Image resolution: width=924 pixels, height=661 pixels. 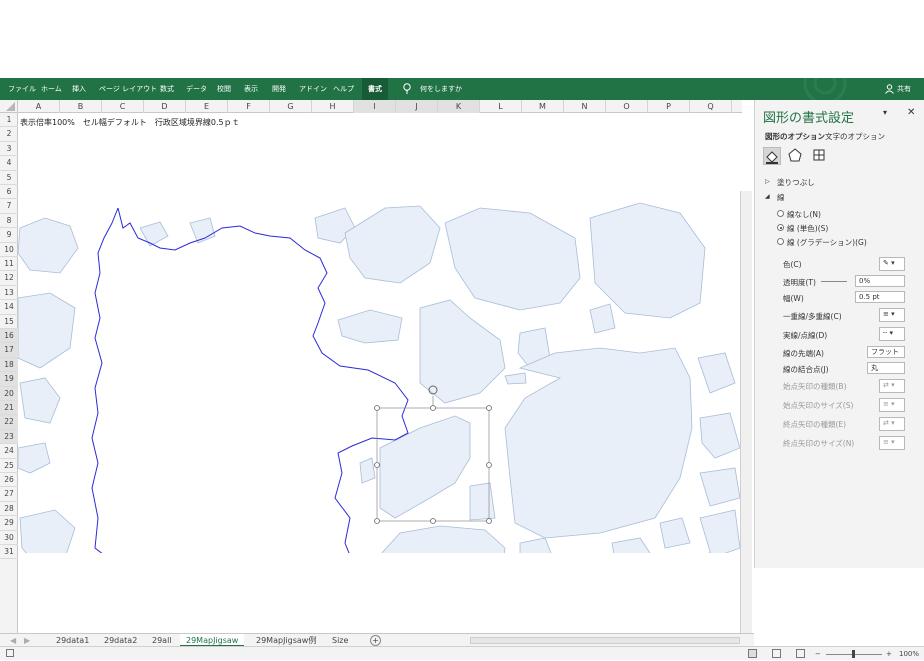 I want to click on add-sheet-icon: +, so click(x=375, y=640).